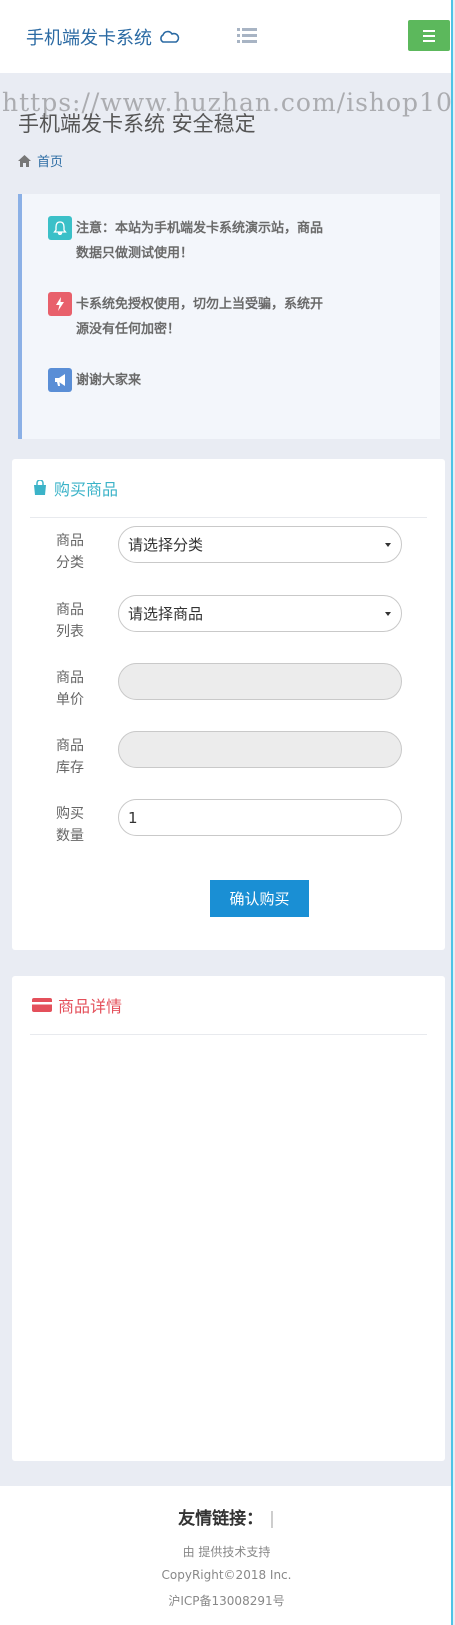  What do you see at coordinates (200, 317) in the screenshot?
I see `notice-text: 卡系统免授权使用，切勿上当受骗，系统开源没有任何加密！` at bounding box center [200, 317].